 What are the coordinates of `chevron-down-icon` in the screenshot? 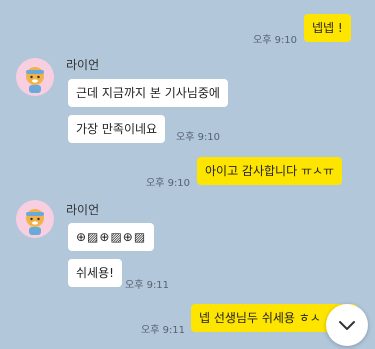 It's located at (347, 325).